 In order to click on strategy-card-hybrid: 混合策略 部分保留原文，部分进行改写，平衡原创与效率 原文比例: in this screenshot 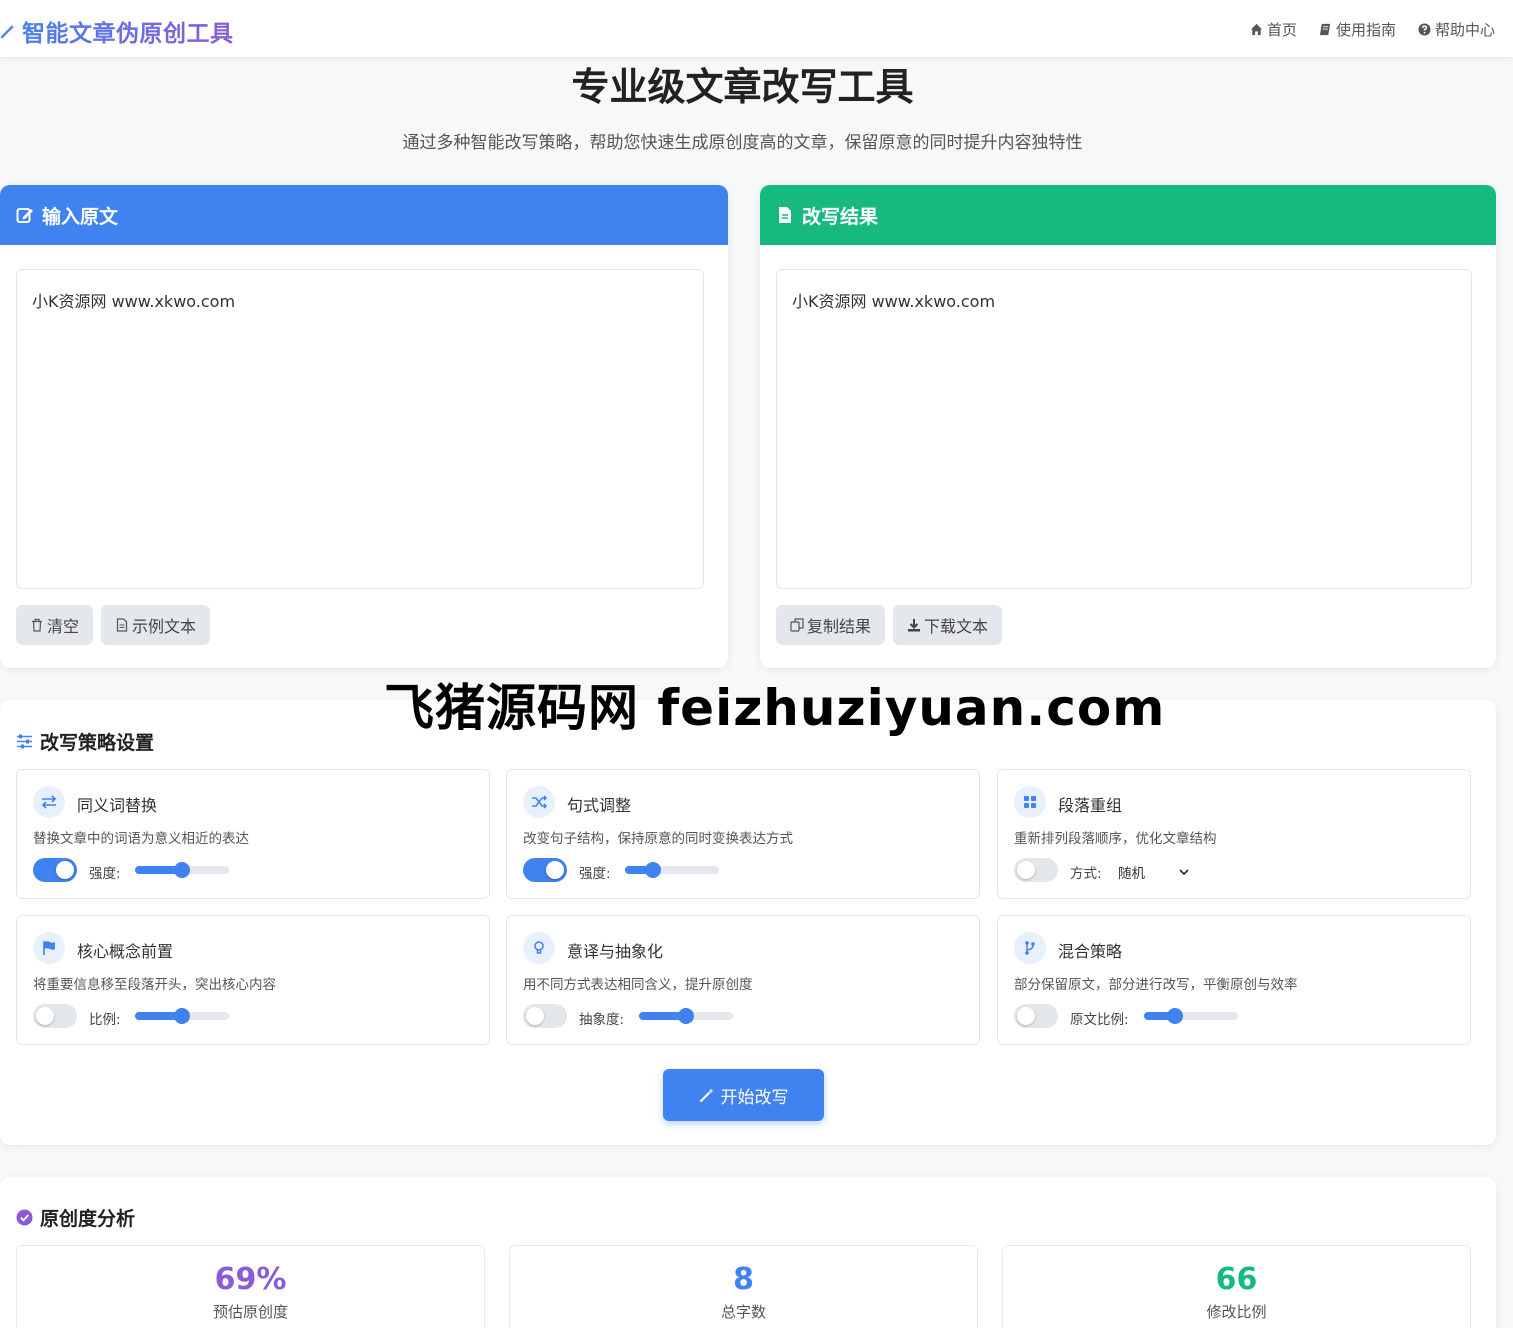, I will do `click(1234, 980)`.